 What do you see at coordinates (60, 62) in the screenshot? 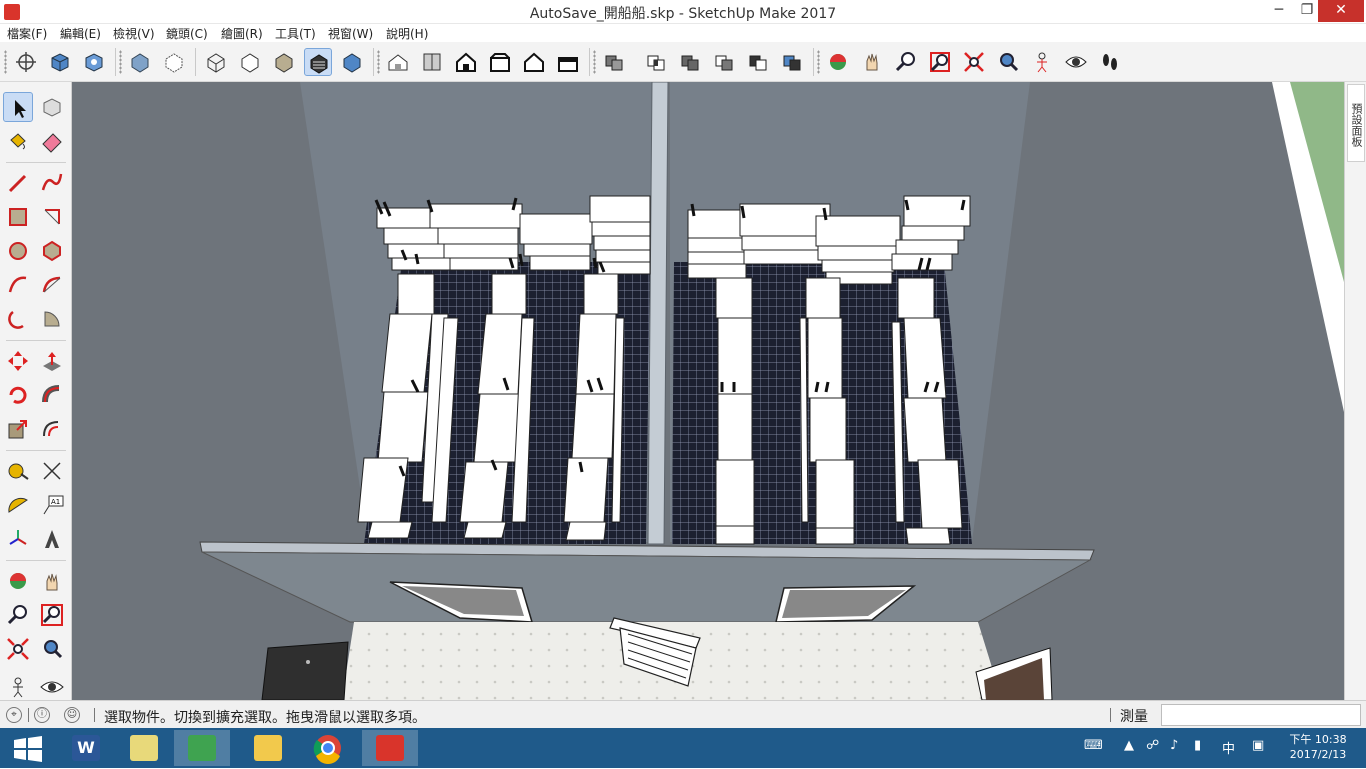
I see `component-icon` at bounding box center [60, 62].